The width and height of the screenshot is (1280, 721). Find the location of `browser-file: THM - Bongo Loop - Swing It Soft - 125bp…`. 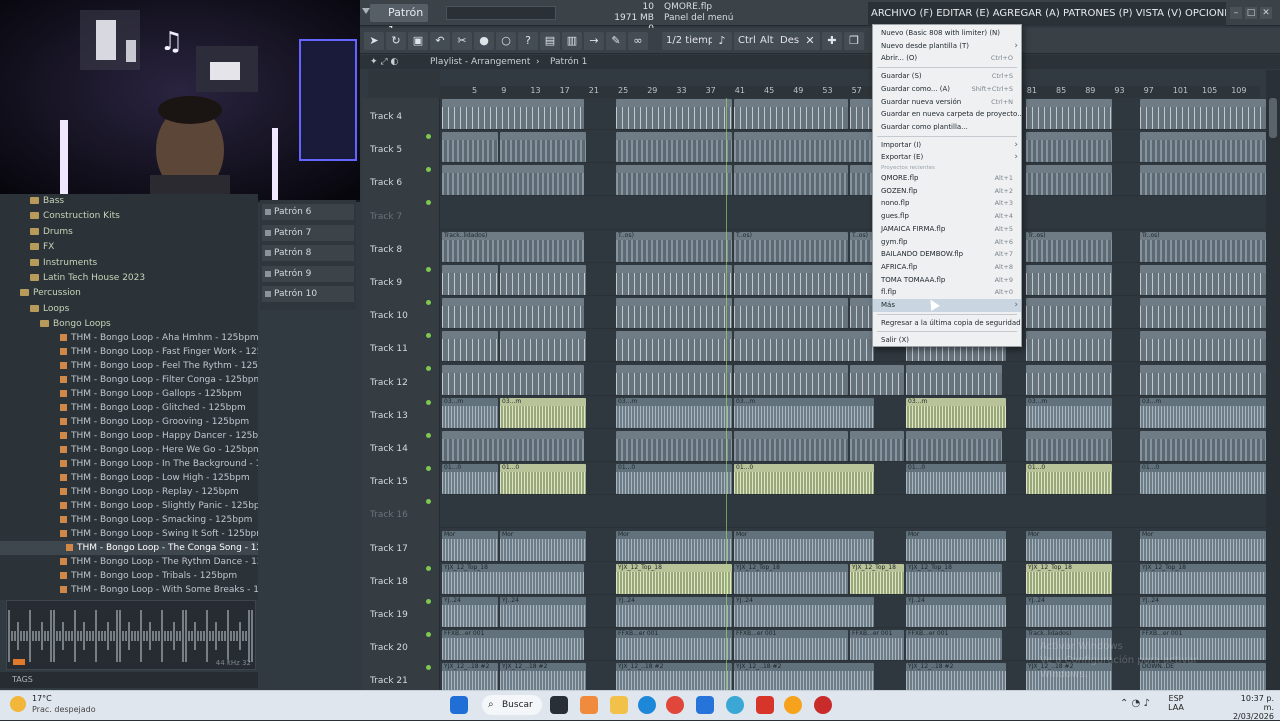

browser-file: THM - Bongo Loop - Swing It Soft - 125bp… is located at coordinates (129, 534).